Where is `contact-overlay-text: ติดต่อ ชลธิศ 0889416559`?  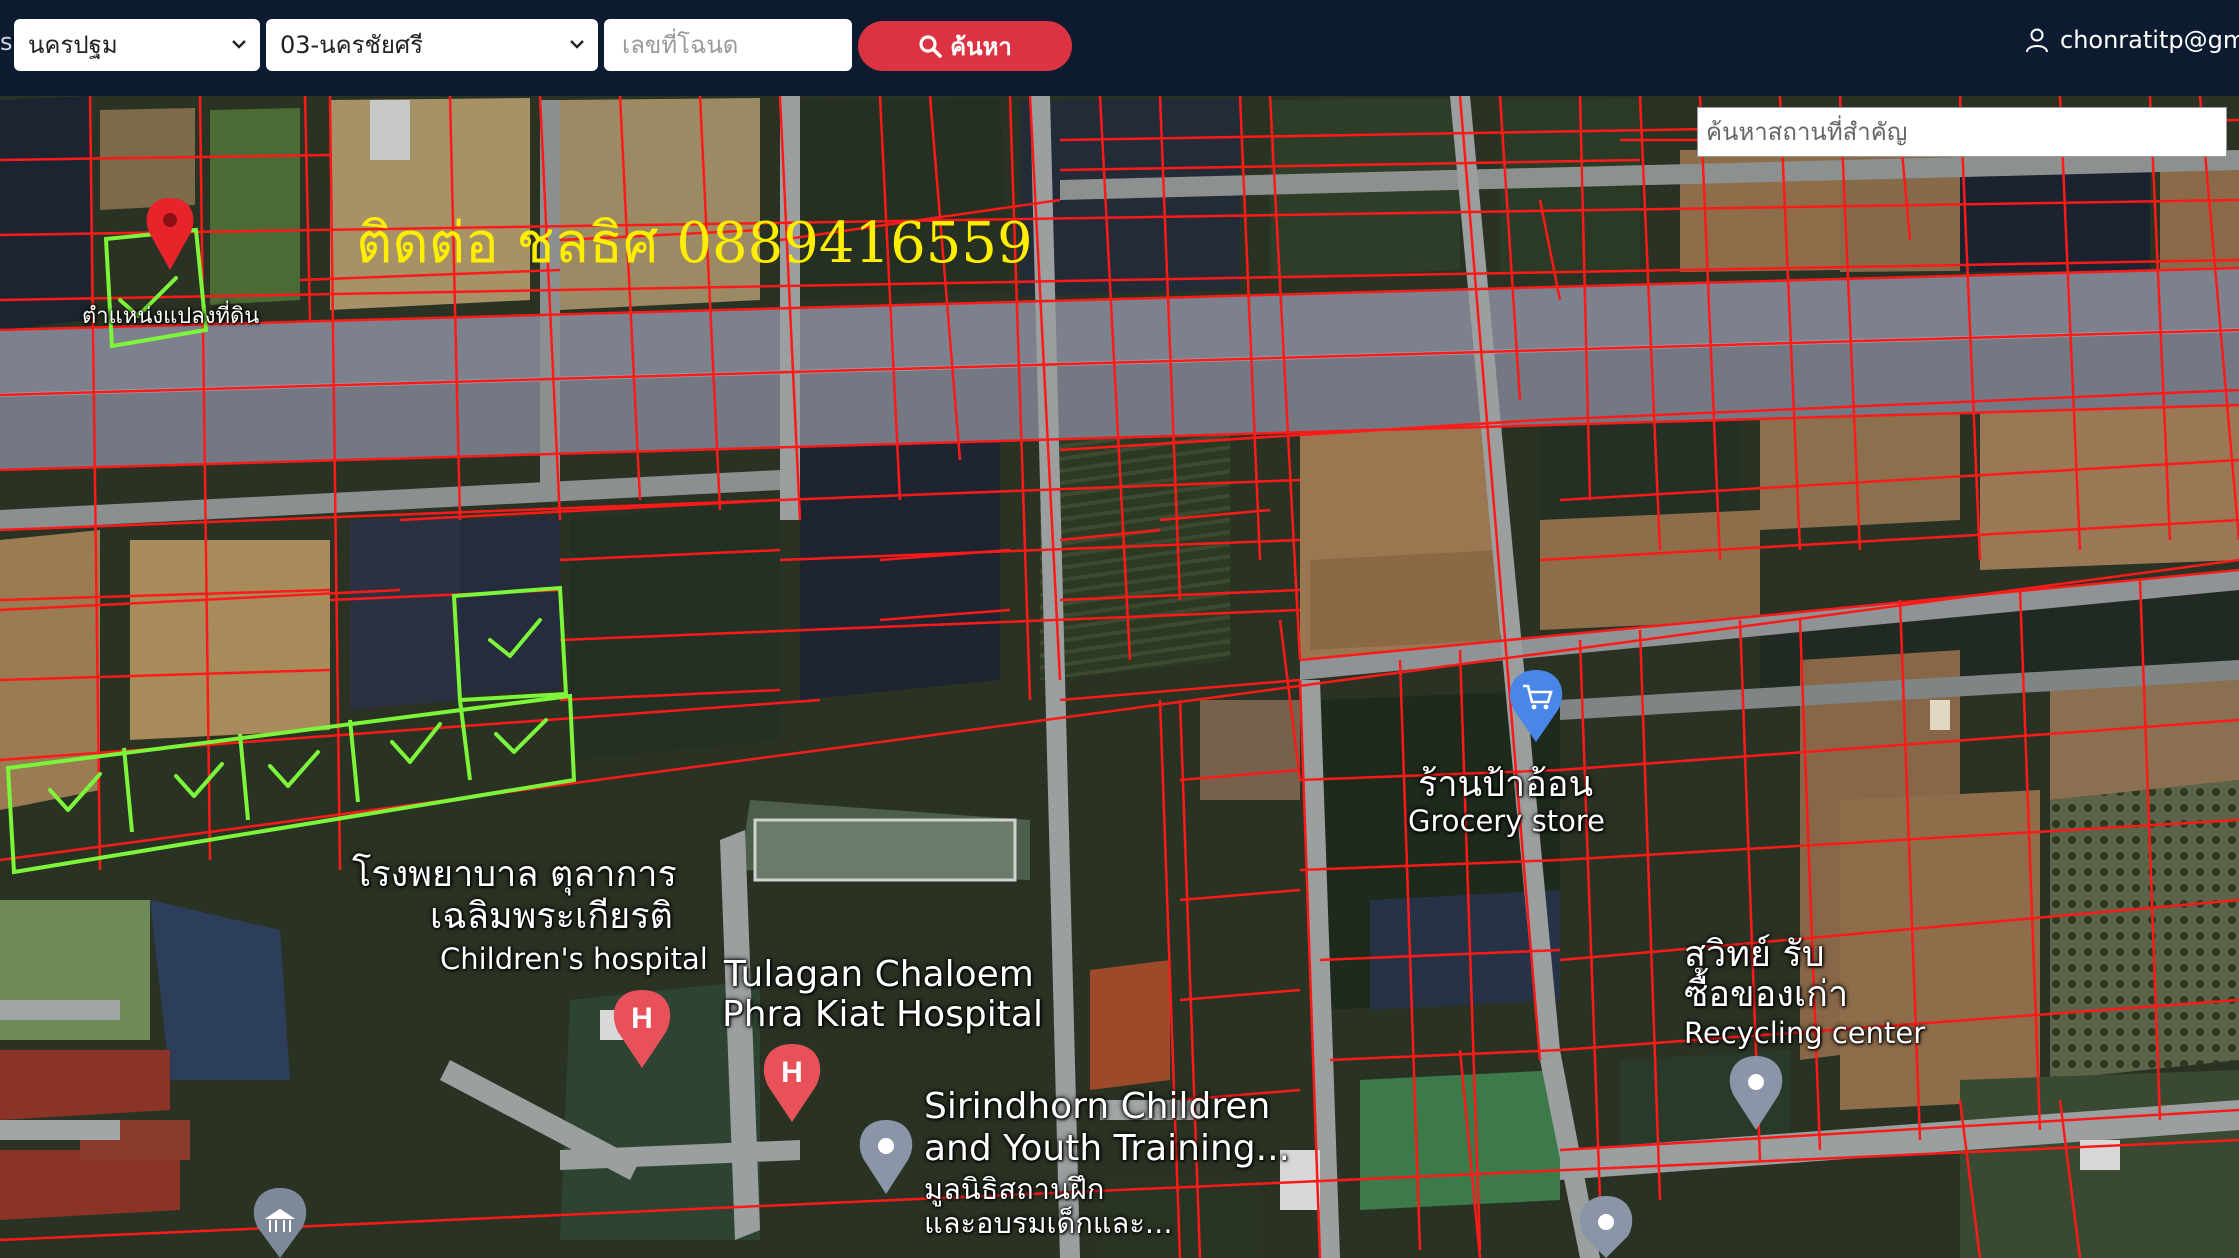
contact-overlay-text: ติดต่อ ชลธิศ 0889416559 is located at coordinates (694, 243).